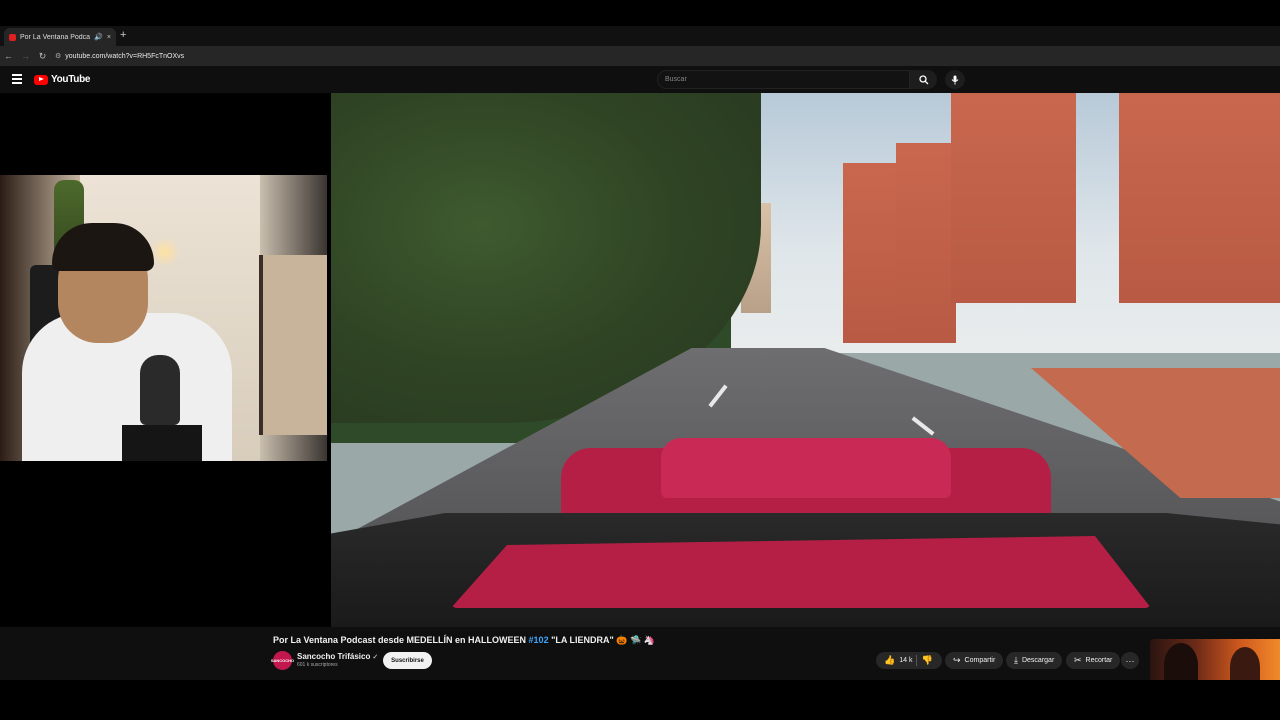 This screenshot has height=720, width=1280. I want to click on search-button, so click(923, 79).